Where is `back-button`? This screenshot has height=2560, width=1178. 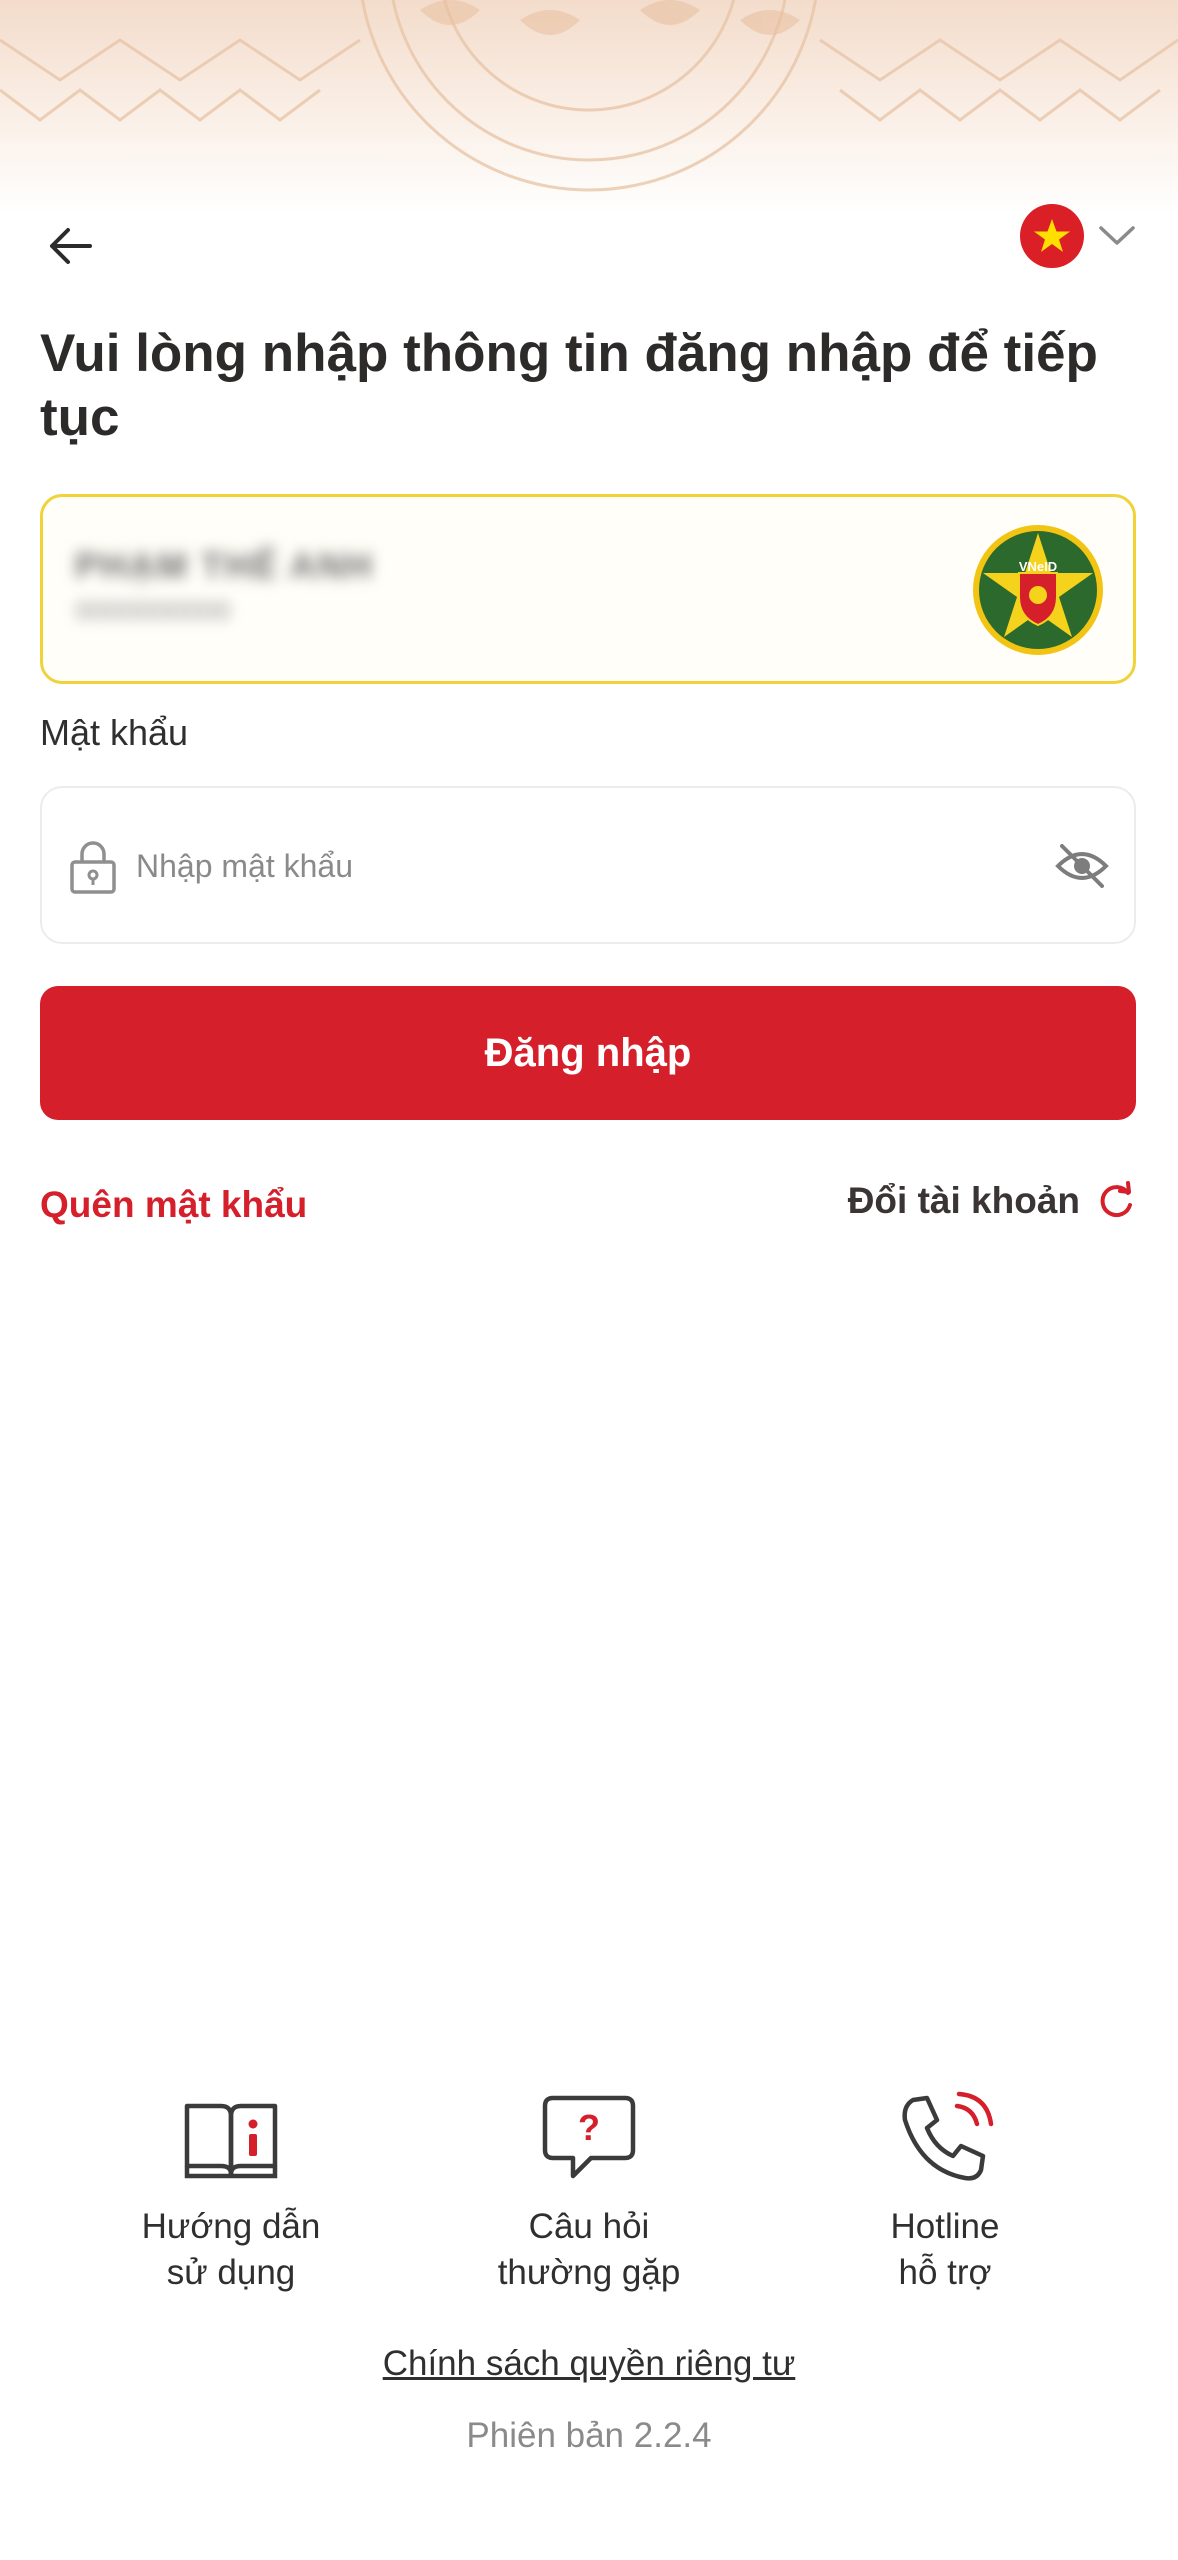 back-button is located at coordinates (70, 246).